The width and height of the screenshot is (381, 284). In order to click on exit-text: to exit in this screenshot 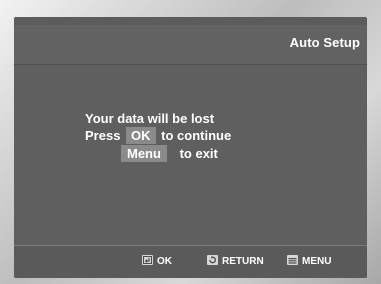, I will do `click(198, 153)`.